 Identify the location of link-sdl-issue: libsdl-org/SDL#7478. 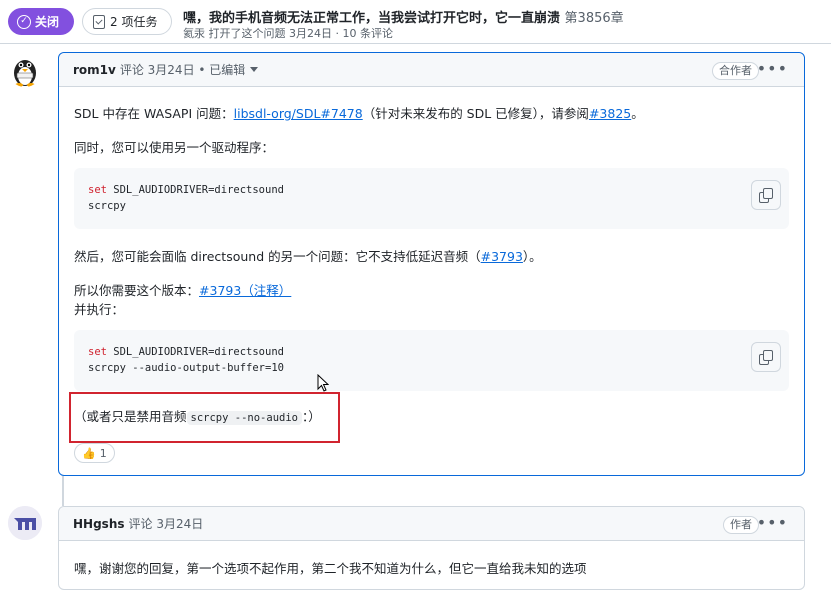
(298, 113).